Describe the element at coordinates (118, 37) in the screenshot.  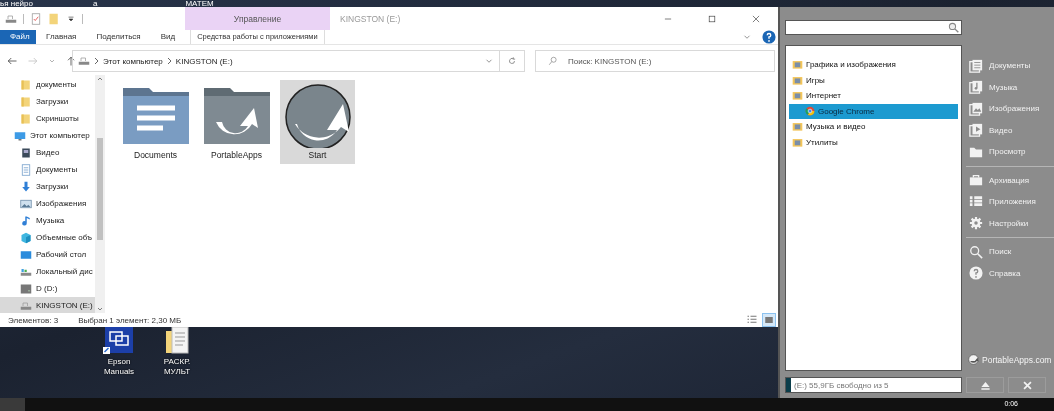
I see `ribbon-tab: Поделиться` at that location.